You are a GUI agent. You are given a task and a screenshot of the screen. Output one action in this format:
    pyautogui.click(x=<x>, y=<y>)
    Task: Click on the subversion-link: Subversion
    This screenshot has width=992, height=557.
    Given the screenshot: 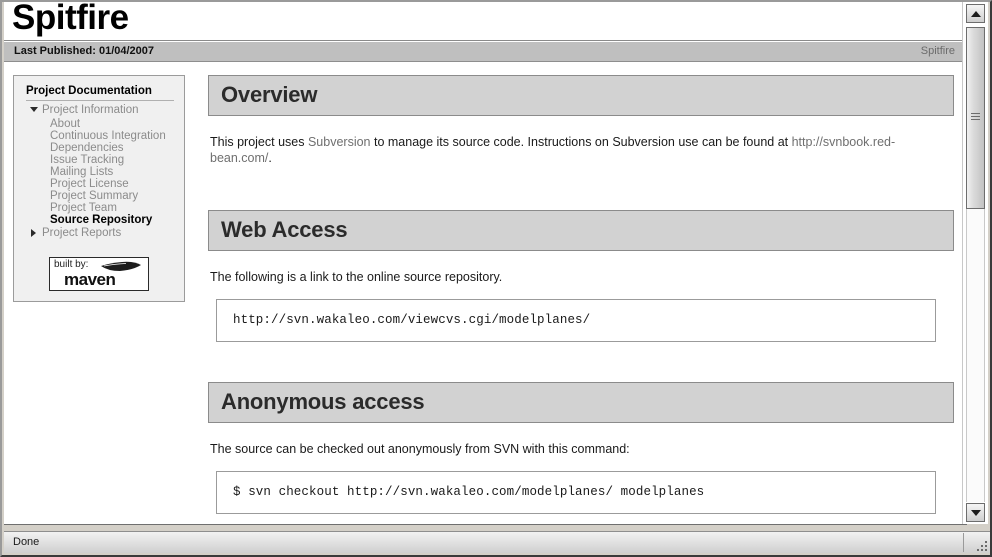 What is the action you would take?
    pyautogui.click(x=339, y=142)
    